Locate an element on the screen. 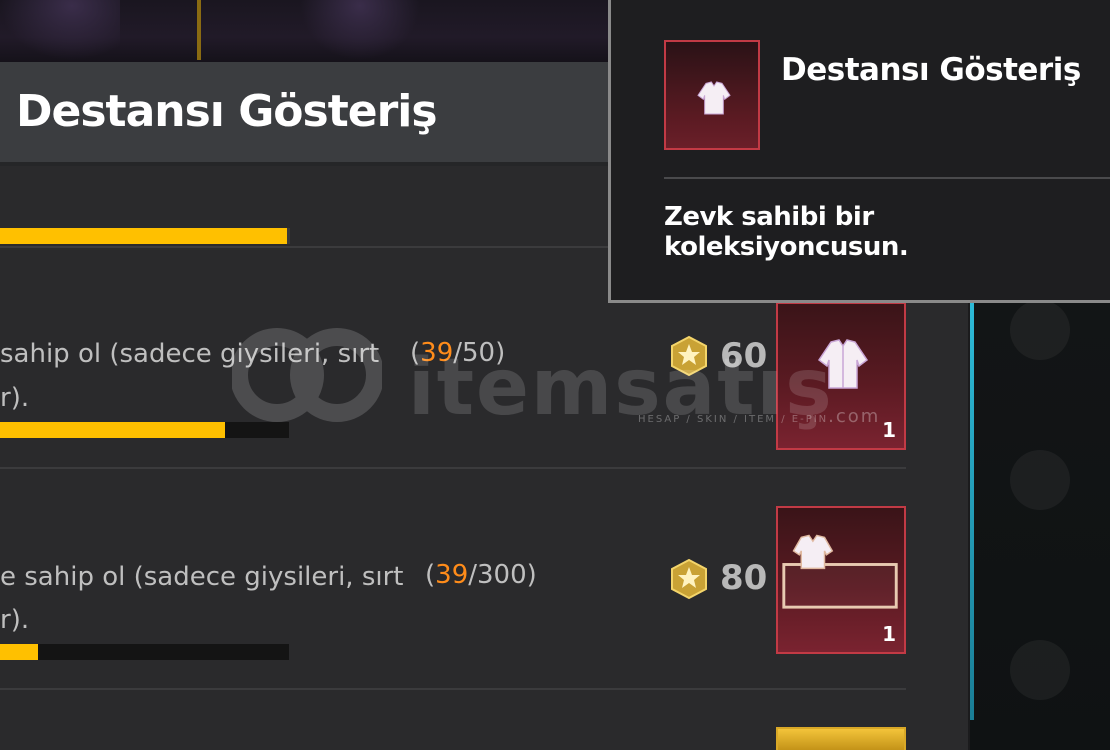 The height and width of the screenshot is (750, 1110). summary-progress-bar is located at coordinates (145, 236).